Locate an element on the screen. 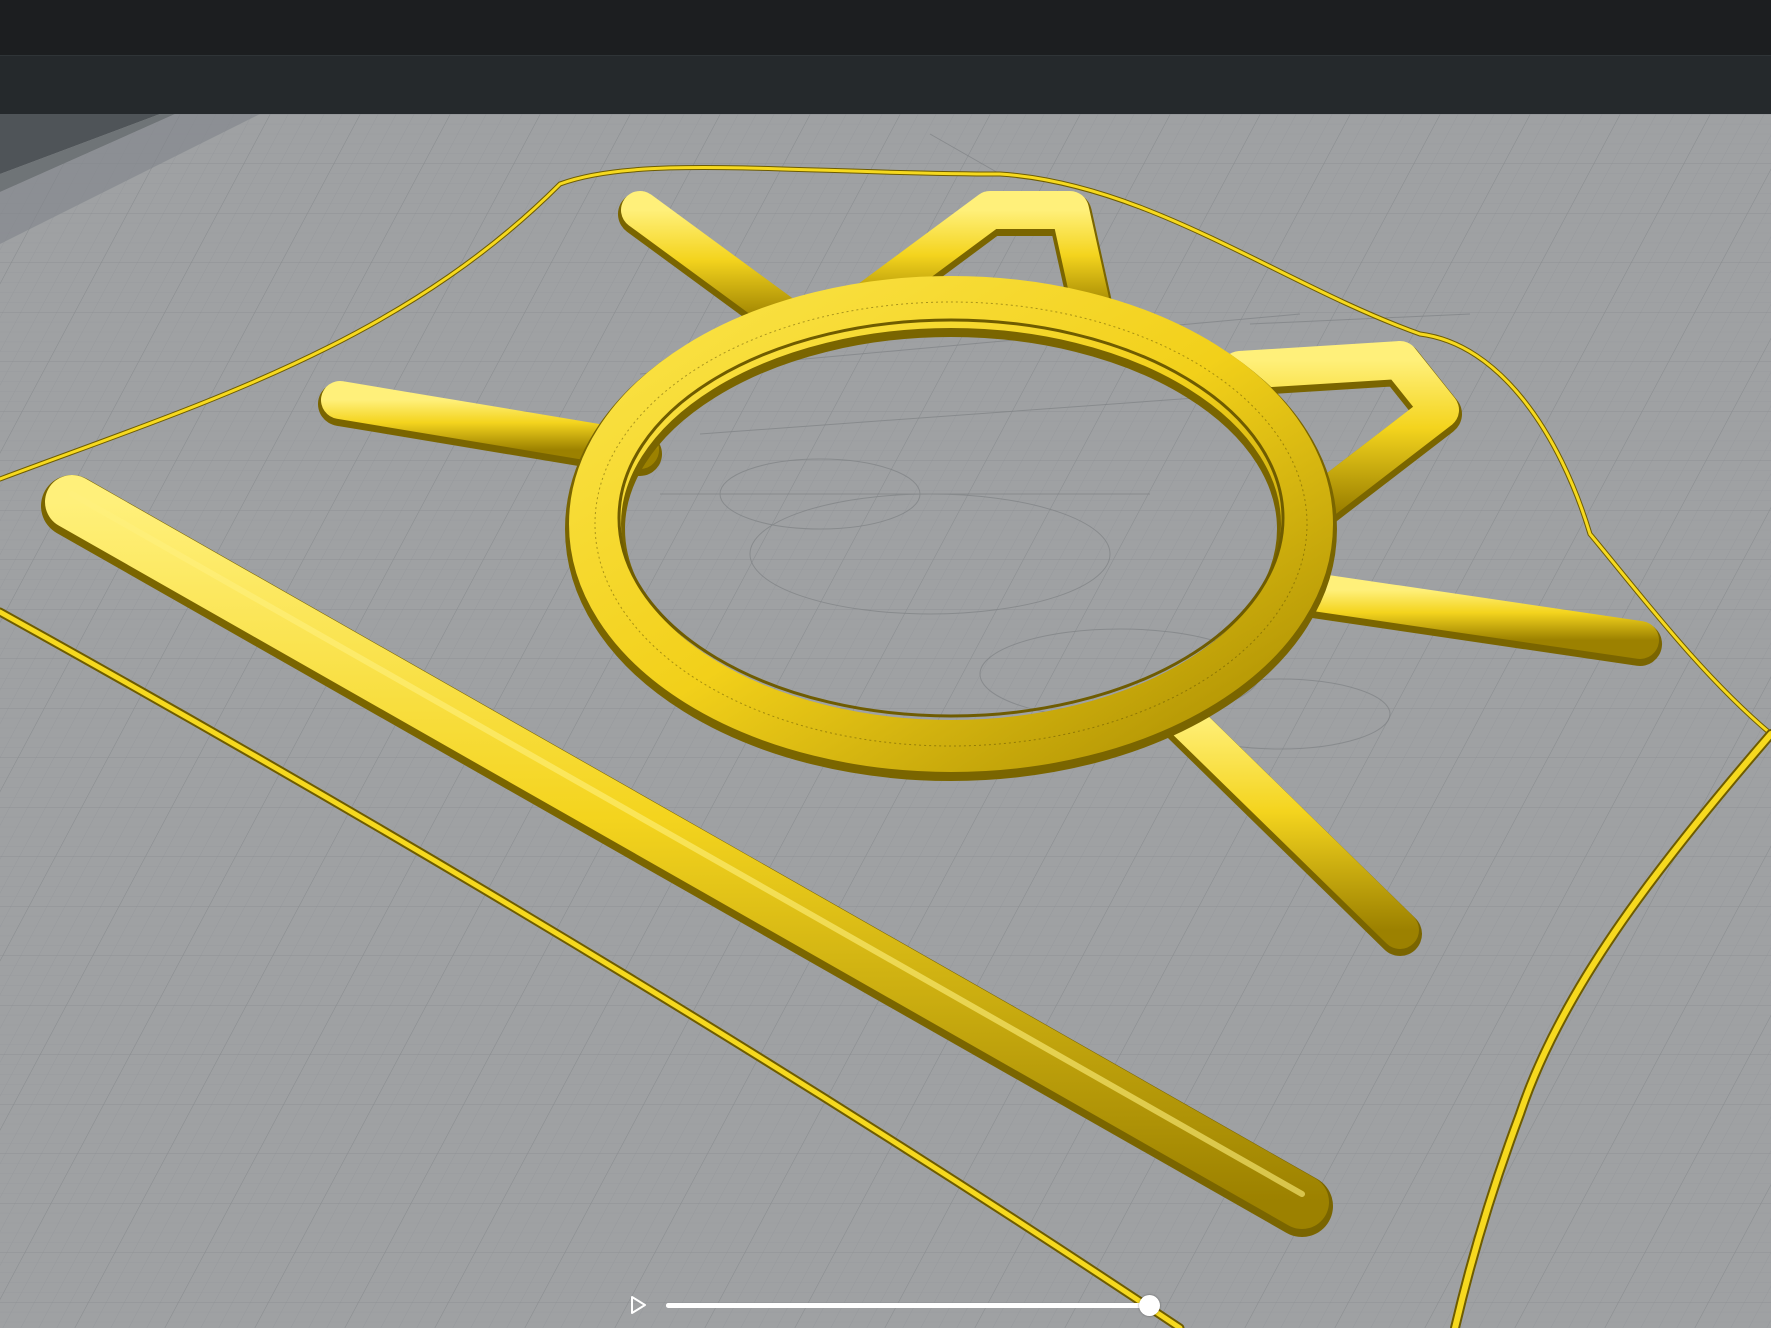 The width and height of the screenshot is (1771, 1328). play-icon is located at coordinates (638, 1305).